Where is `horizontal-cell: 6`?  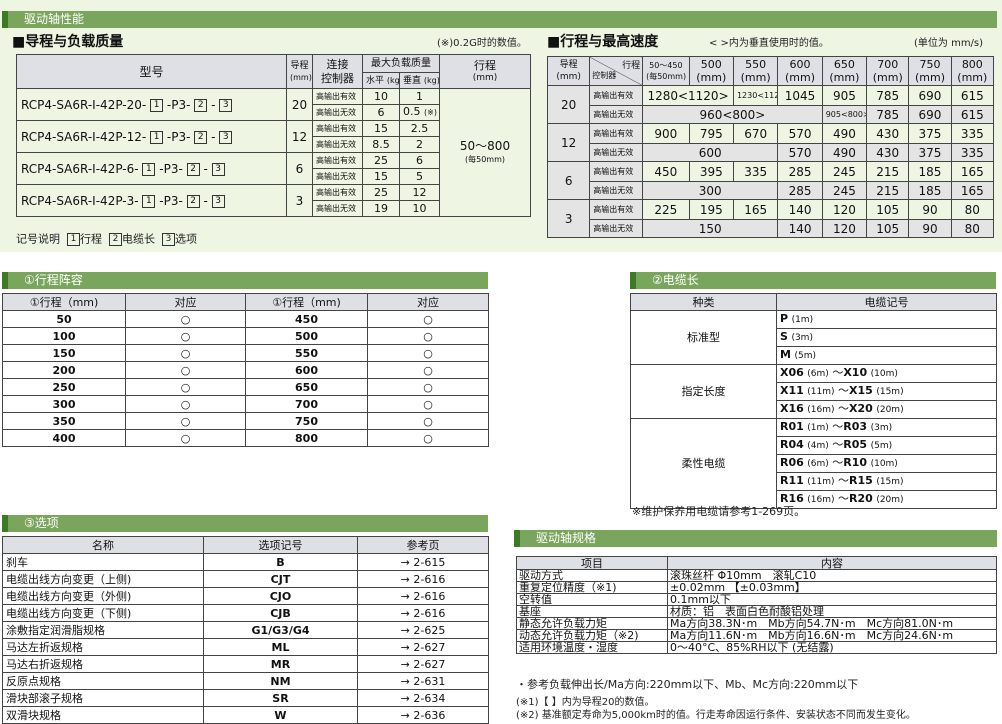
horizontal-cell: 6 is located at coordinates (381, 112).